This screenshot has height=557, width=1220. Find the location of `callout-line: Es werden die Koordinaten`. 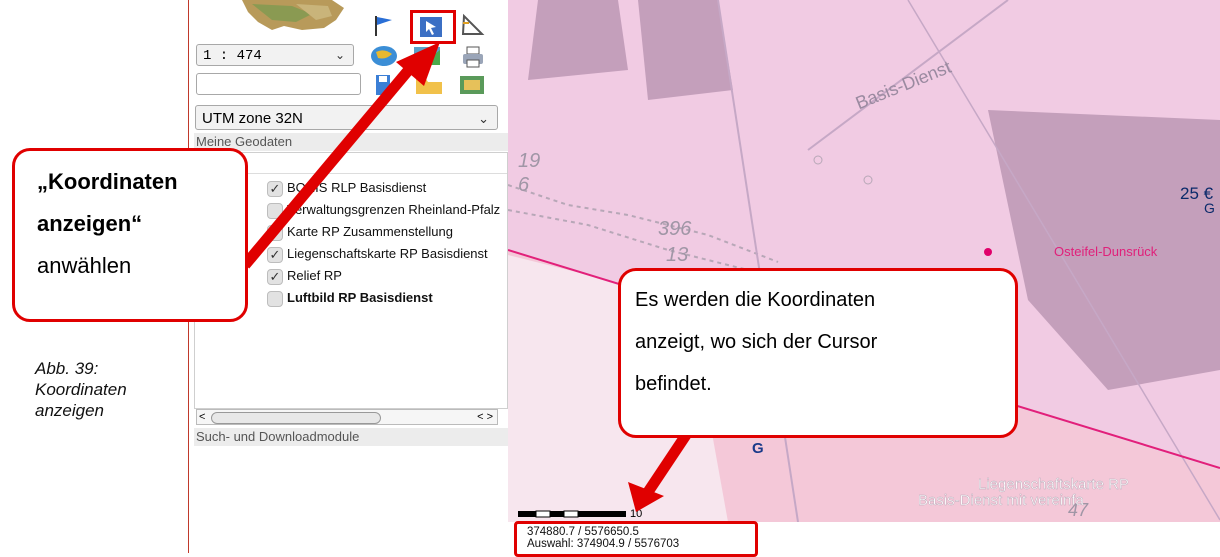

callout-line: Es werden die Koordinaten is located at coordinates (755, 300).